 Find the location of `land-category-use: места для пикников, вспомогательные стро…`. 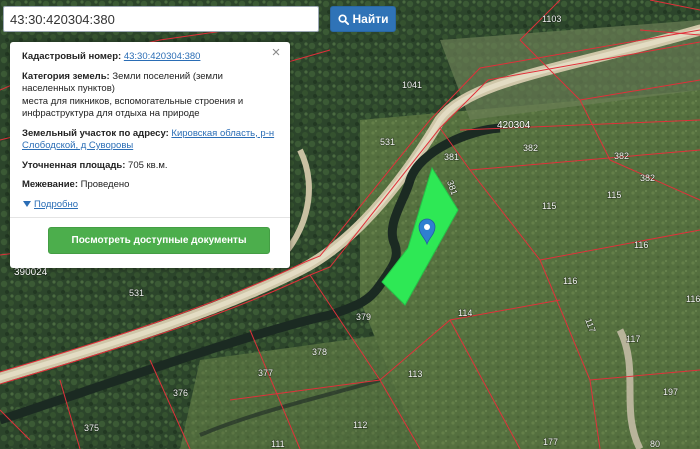

land-category-use: места для пикников, вспомогательные стро… is located at coordinates (133, 107).